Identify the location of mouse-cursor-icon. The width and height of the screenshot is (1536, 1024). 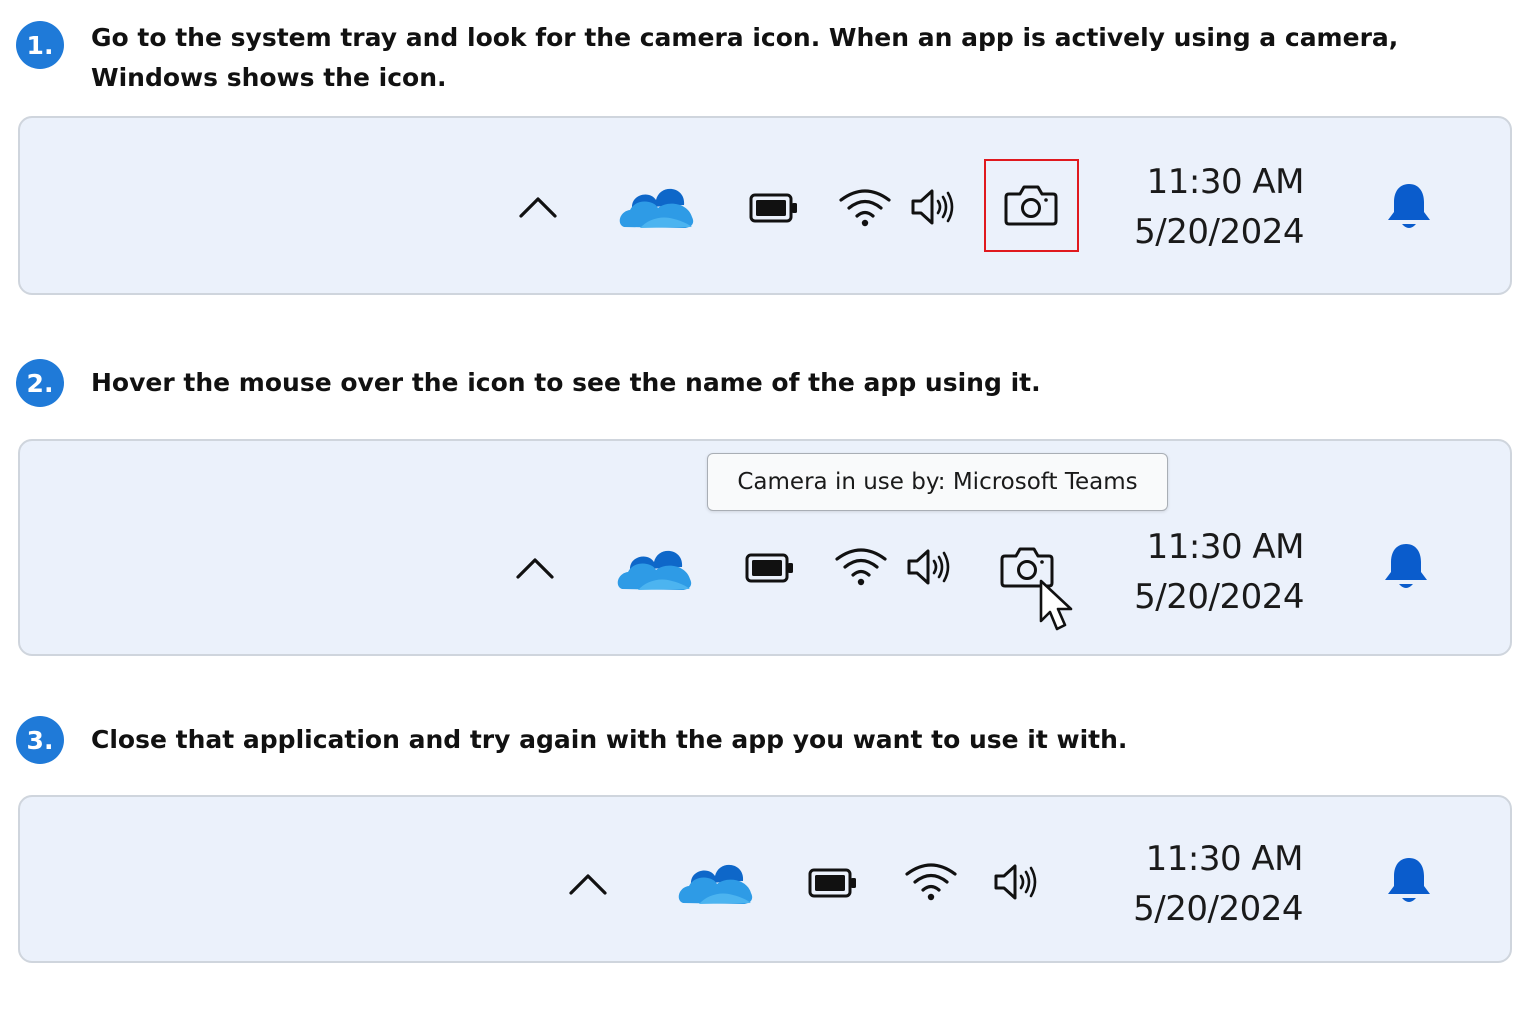
(1058, 607).